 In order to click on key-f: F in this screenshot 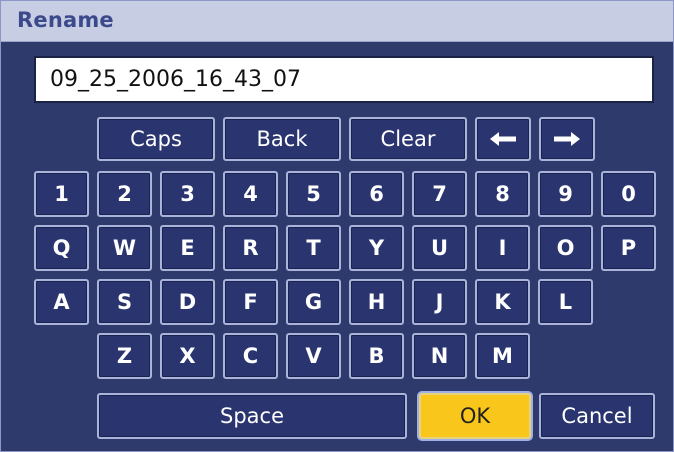, I will do `click(250, 302)`.